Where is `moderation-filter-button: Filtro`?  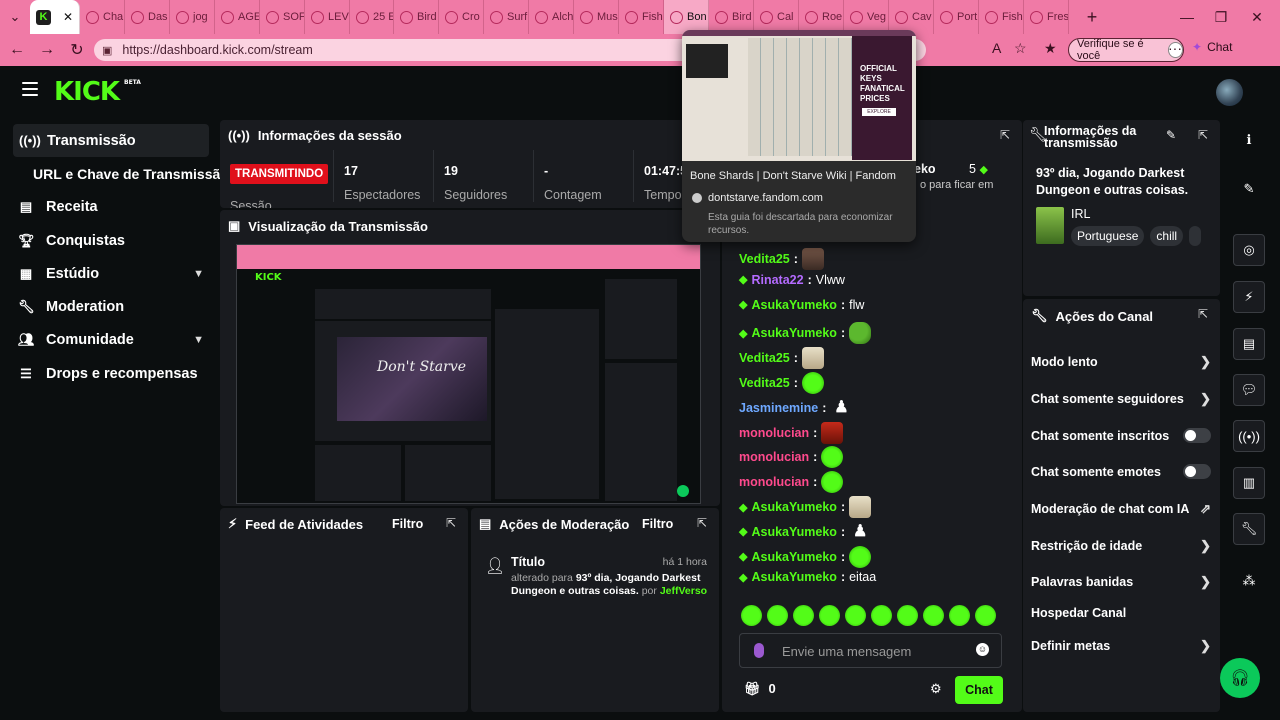
moderation-filter-button: Filtro is located at coordinates (657, 524).